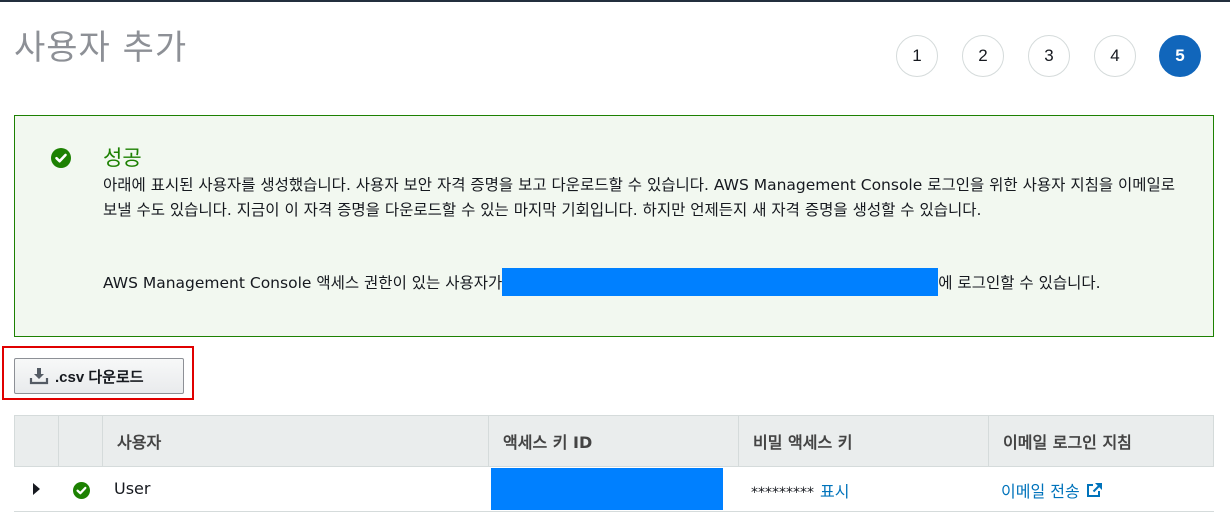 Image resolution: width=1230 pixels, height=531 pixels. Describe the element at coordinates (39, 376) in the screenshot. I see `download-icon` at that location.